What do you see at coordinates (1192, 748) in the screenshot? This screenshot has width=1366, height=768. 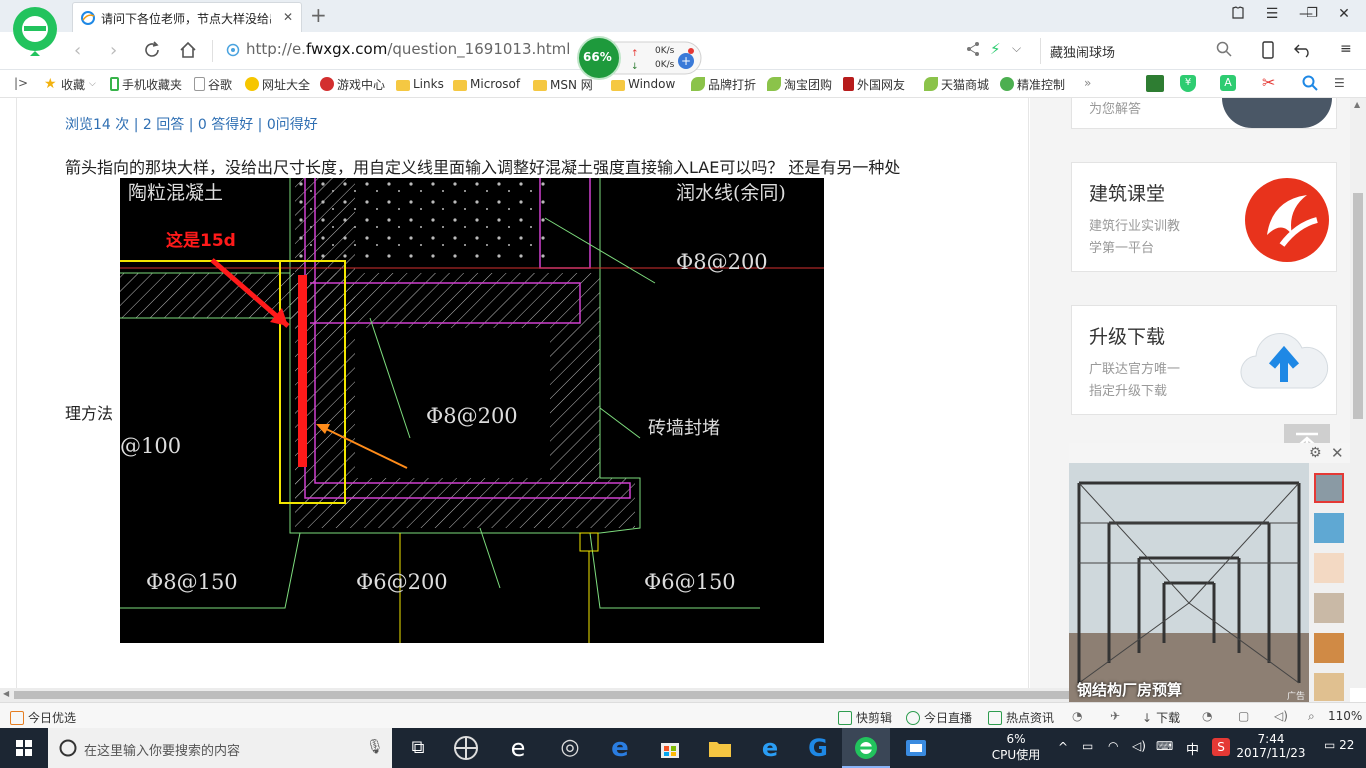 I see `ime-indicator: 中` at bounding box center [1192, 748].